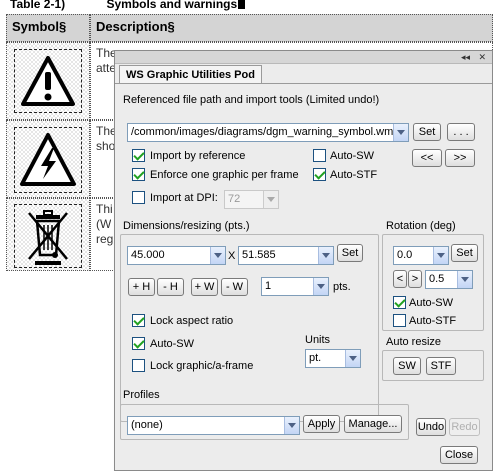 This screenshot has width=493, height=471. What do you see at coordinates (354, 175) in the screenshot?
I see `ref-auto-stf-label: Auto-STF` at bounding box center [354, 175].